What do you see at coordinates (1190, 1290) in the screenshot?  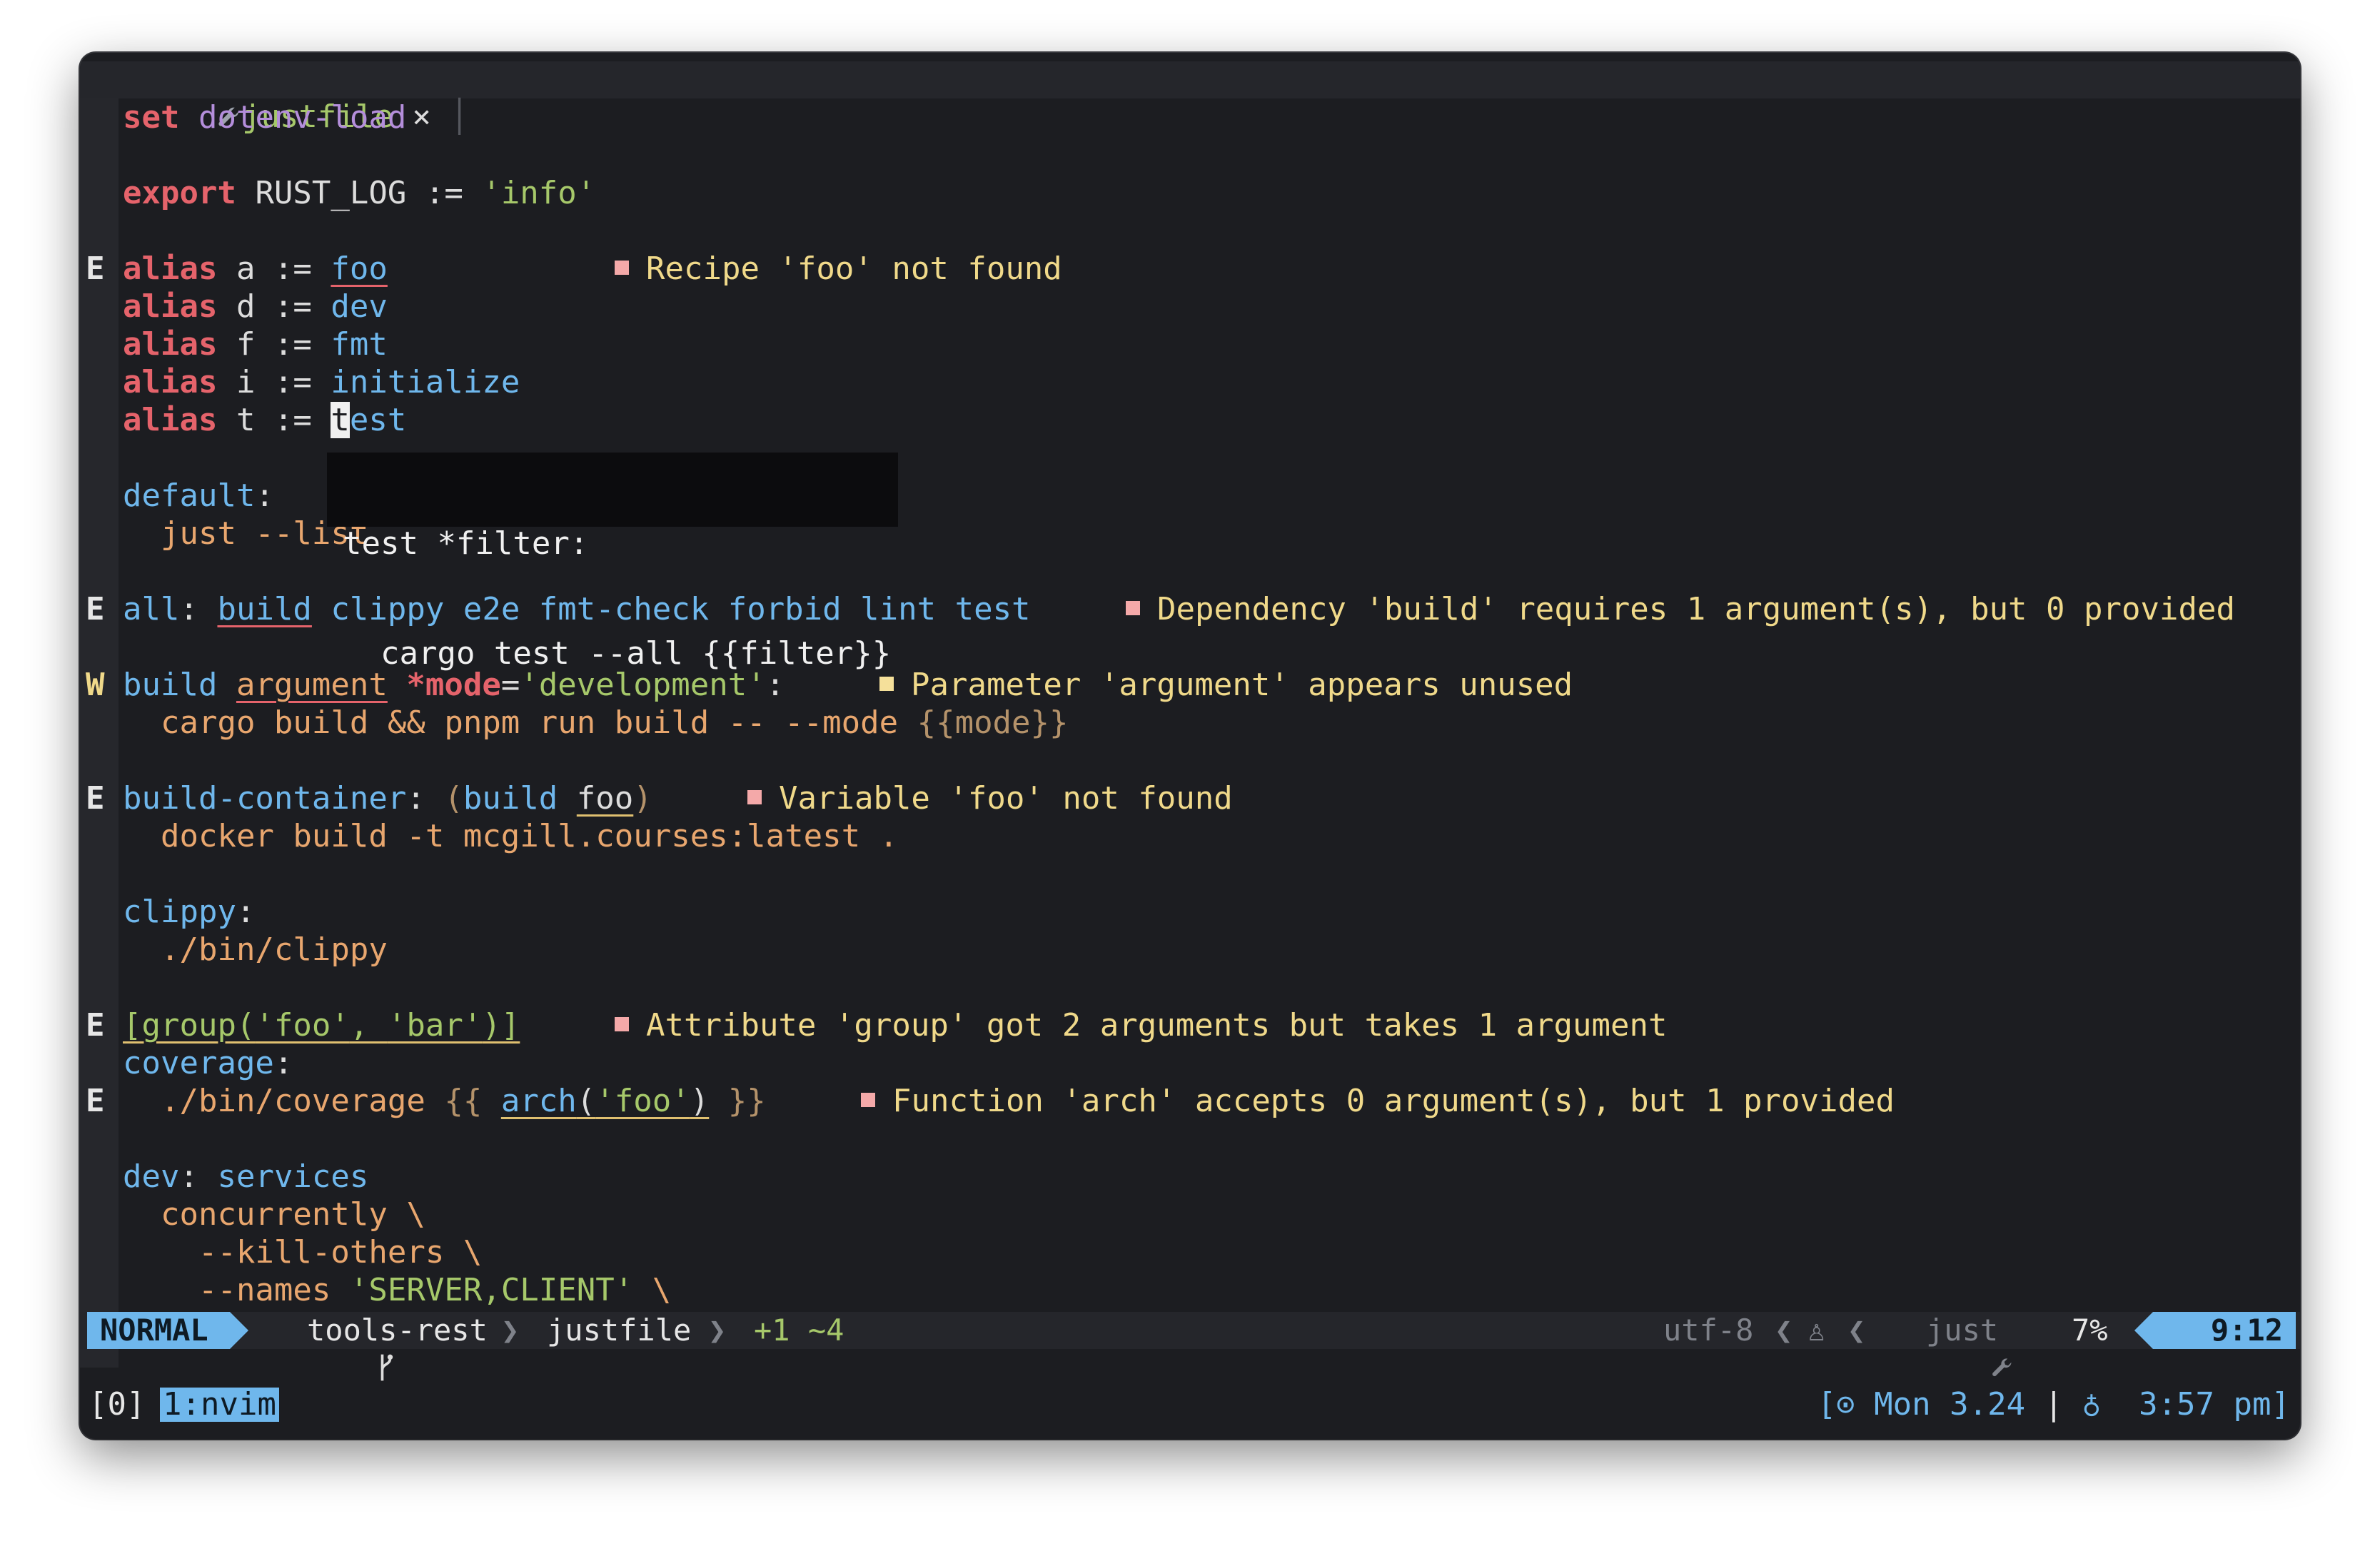 I see `code-line: --names 'SERVER,CLIENT' \` at bounding box center [1190, 1290].